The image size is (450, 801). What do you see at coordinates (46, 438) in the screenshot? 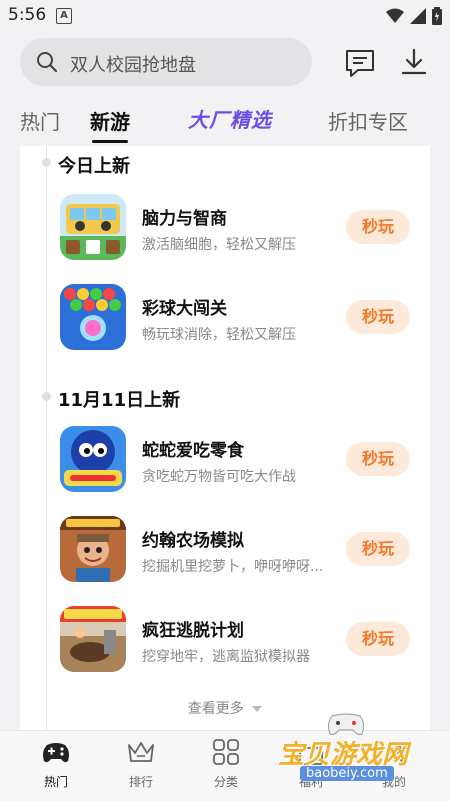
I see `timeline-line` at bounding box center [46, 438].